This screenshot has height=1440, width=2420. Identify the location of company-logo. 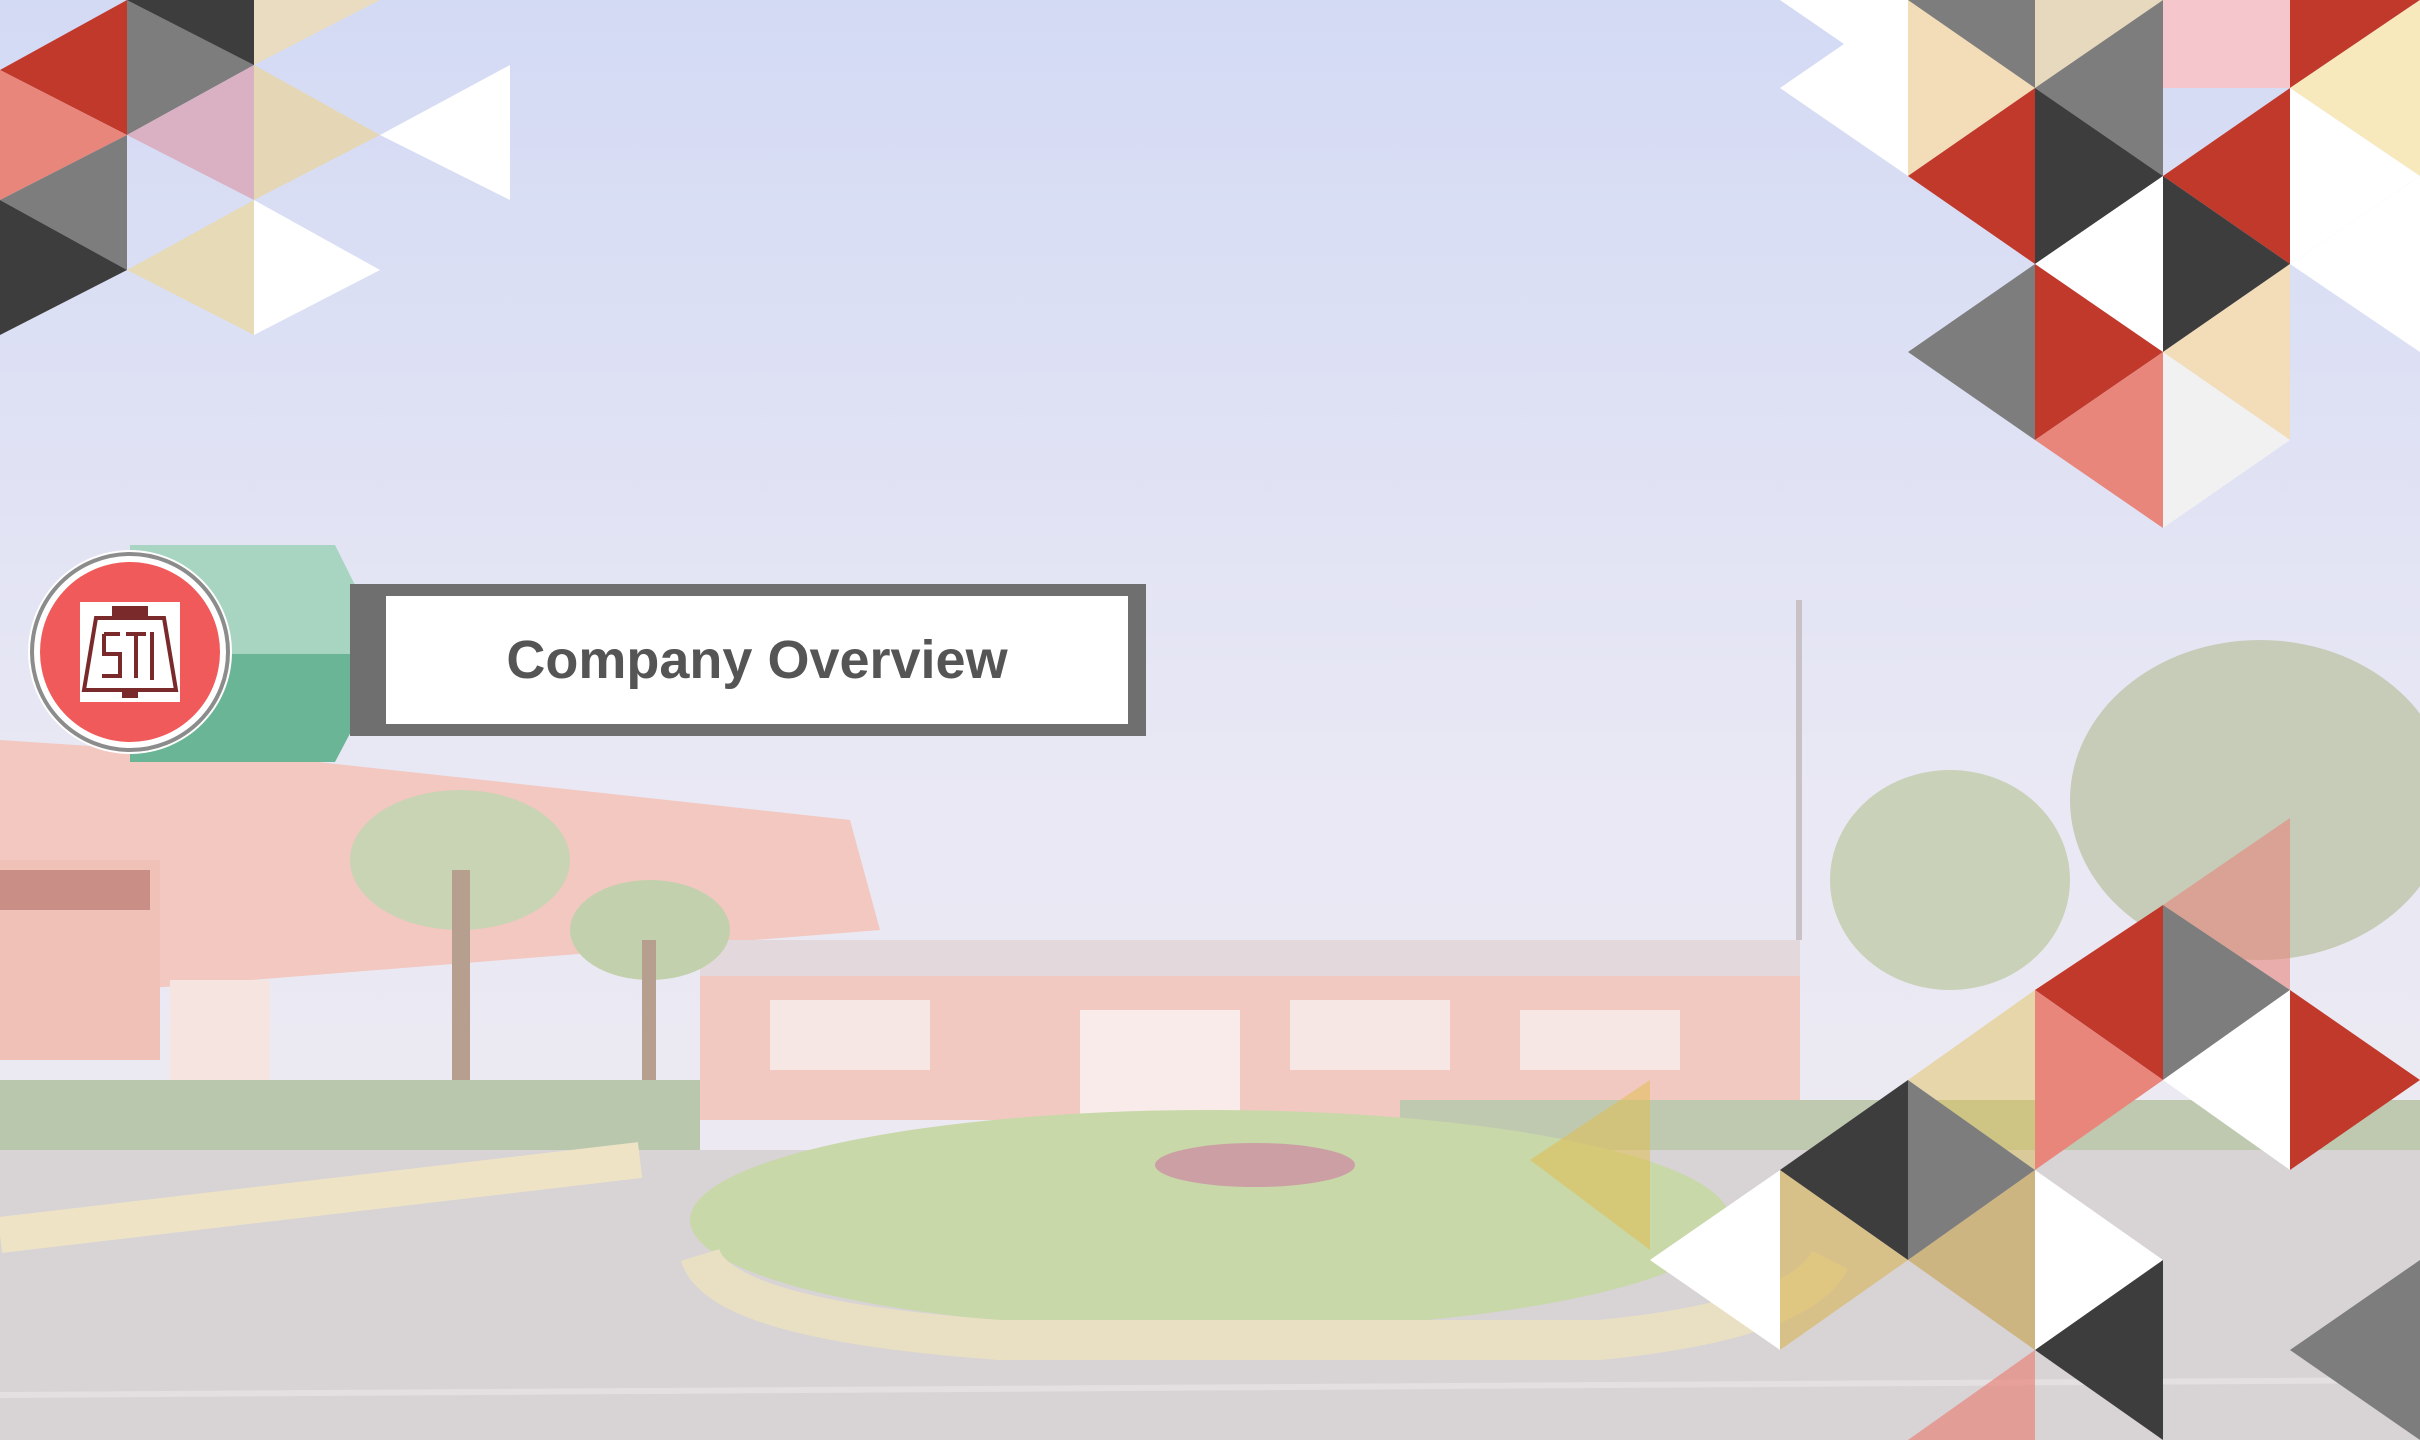
(130, 652).